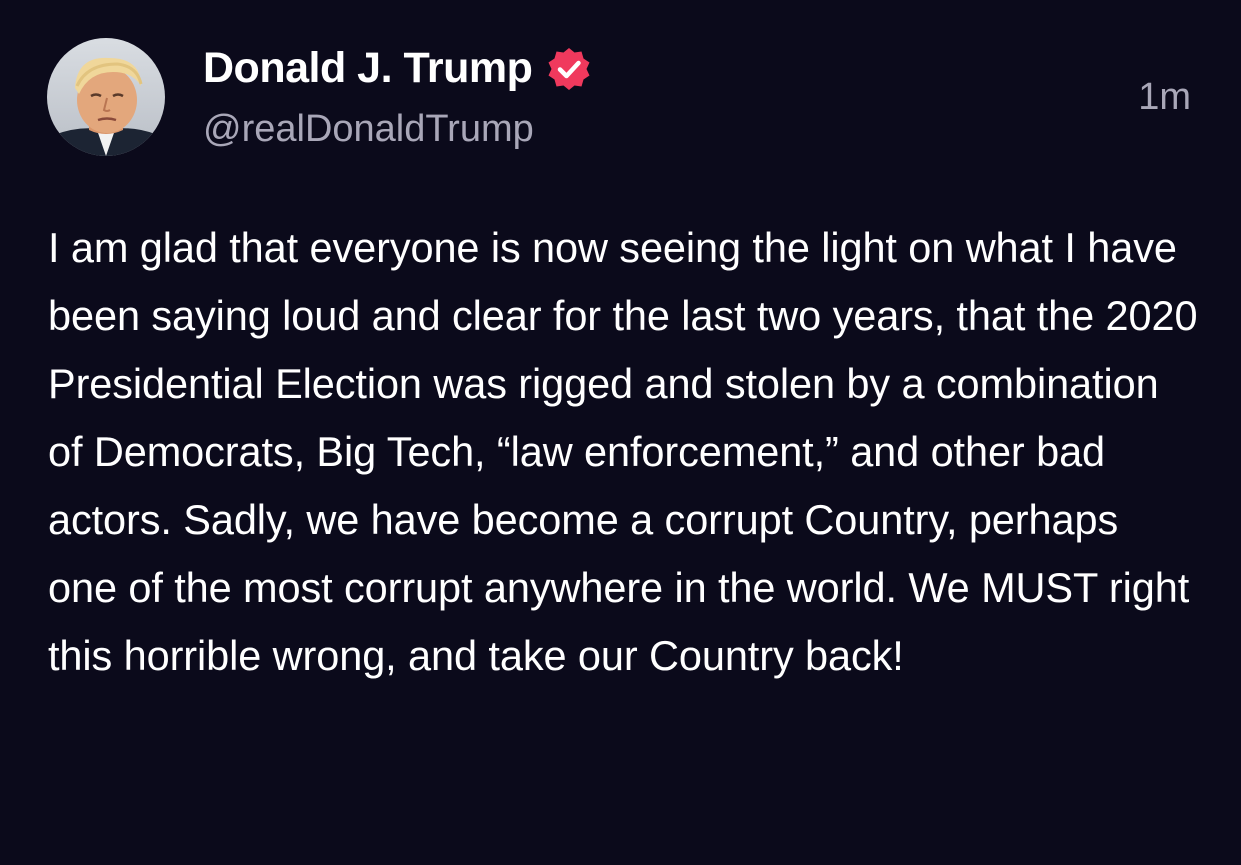 The width and height of the screenshot is (1241, 865). I want to click on author-display-name: Donald J. Trump, so click(368, 68).